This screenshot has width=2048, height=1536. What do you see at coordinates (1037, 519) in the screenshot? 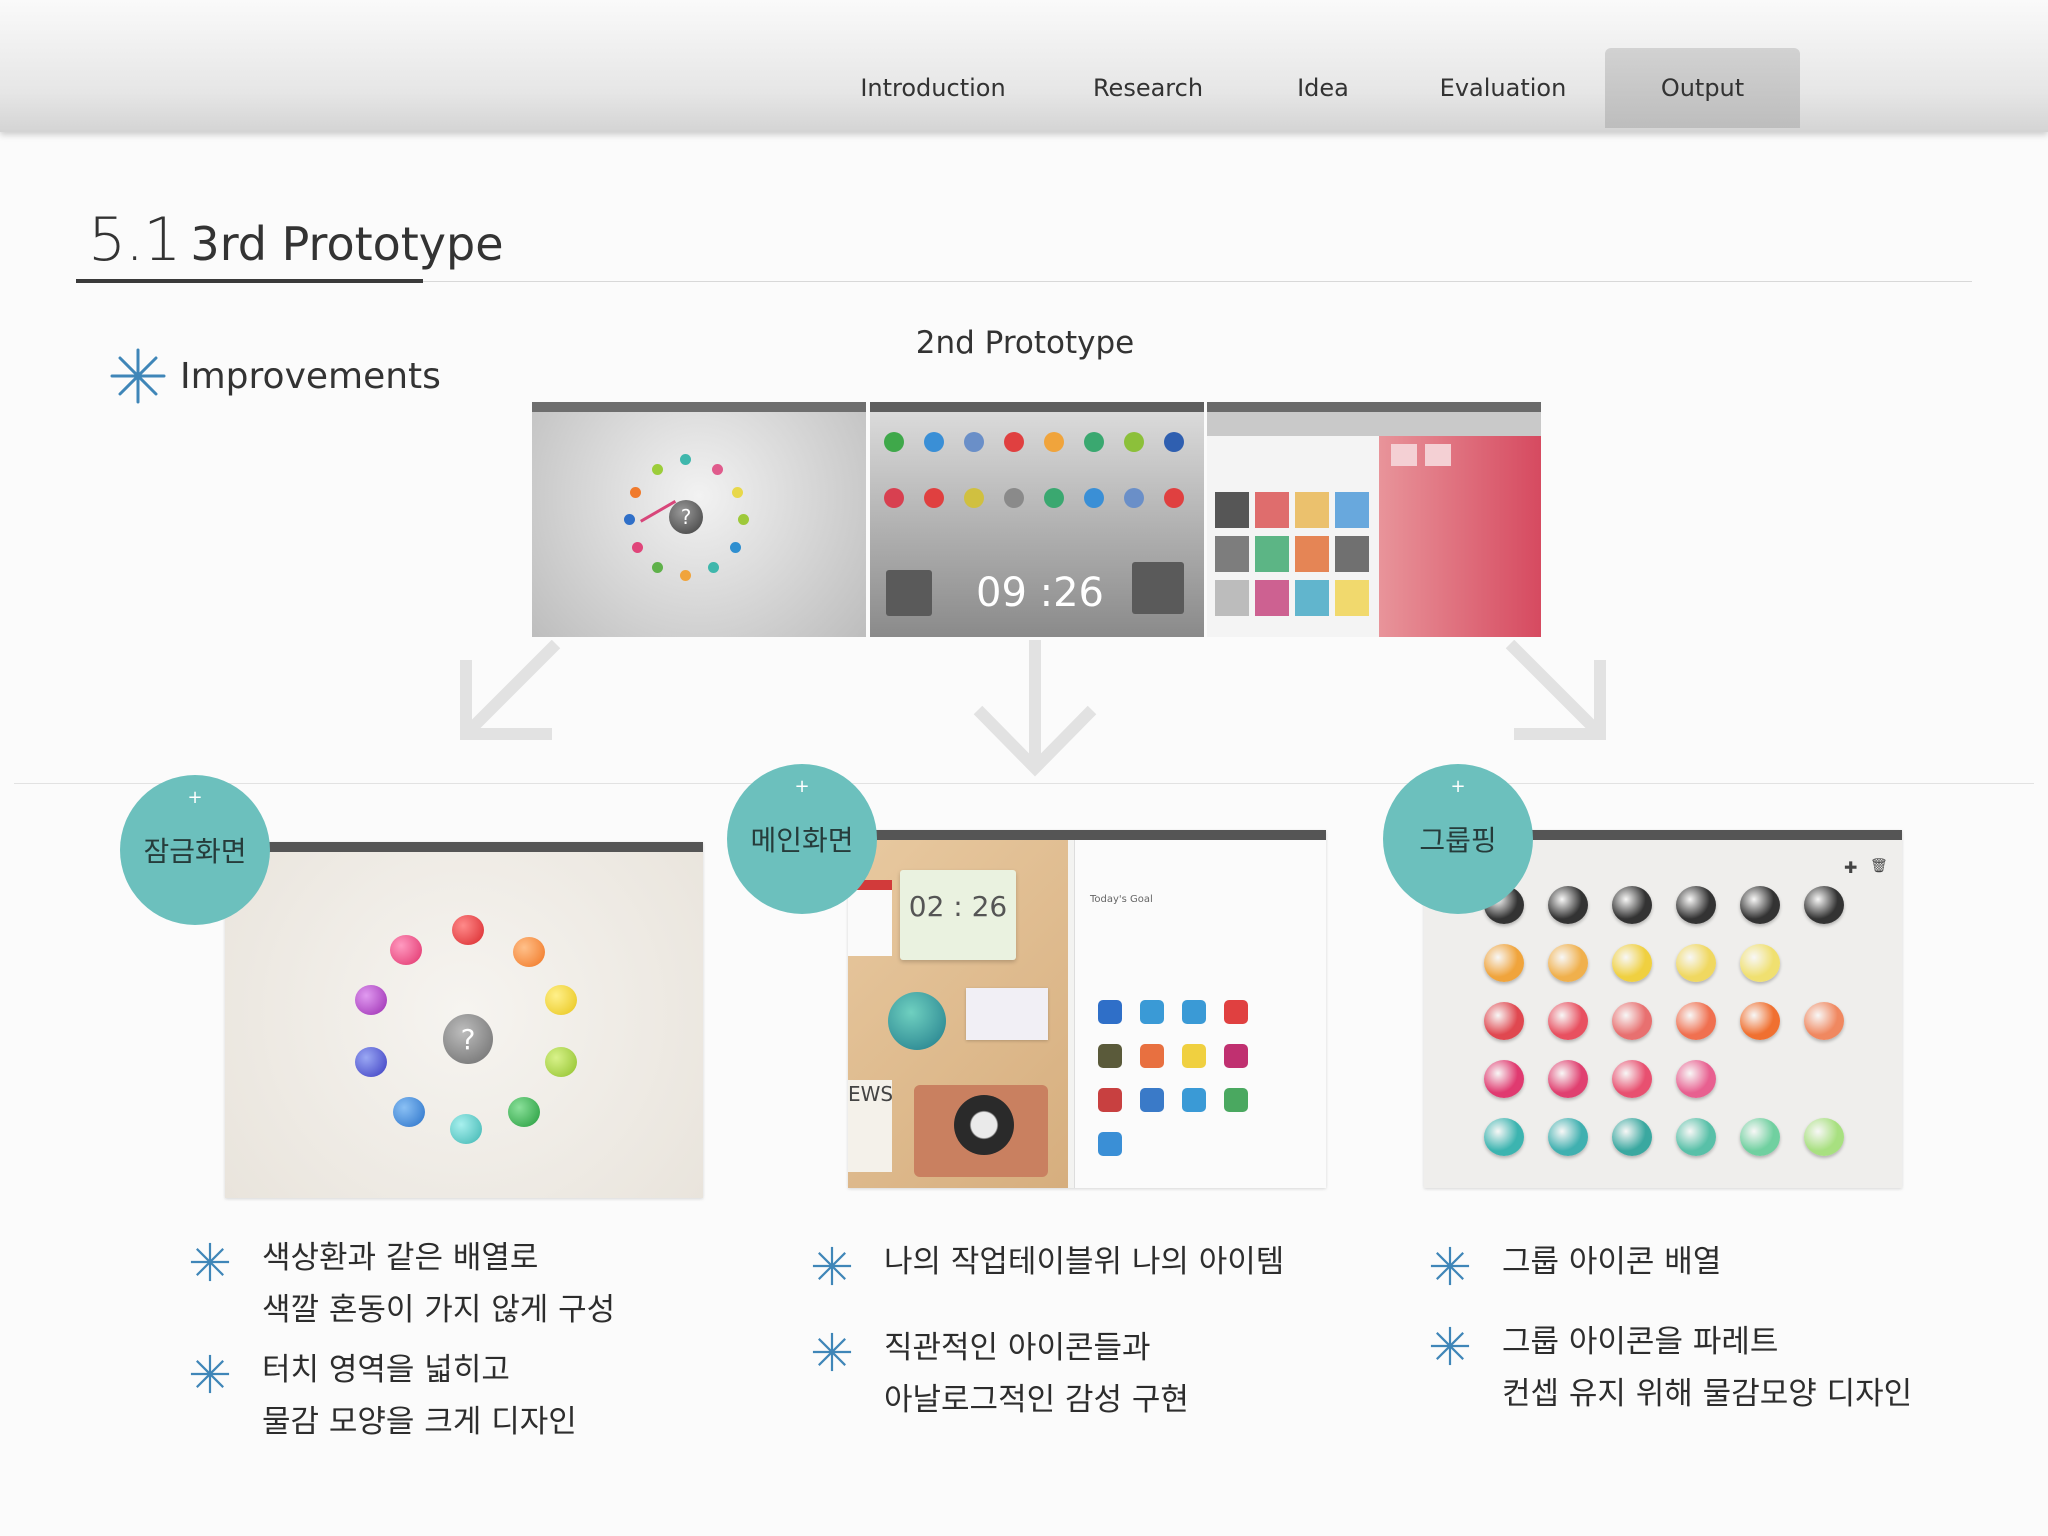
I see `prototype2-main-screen: 09 :26` at bounding box center [1037, 519].